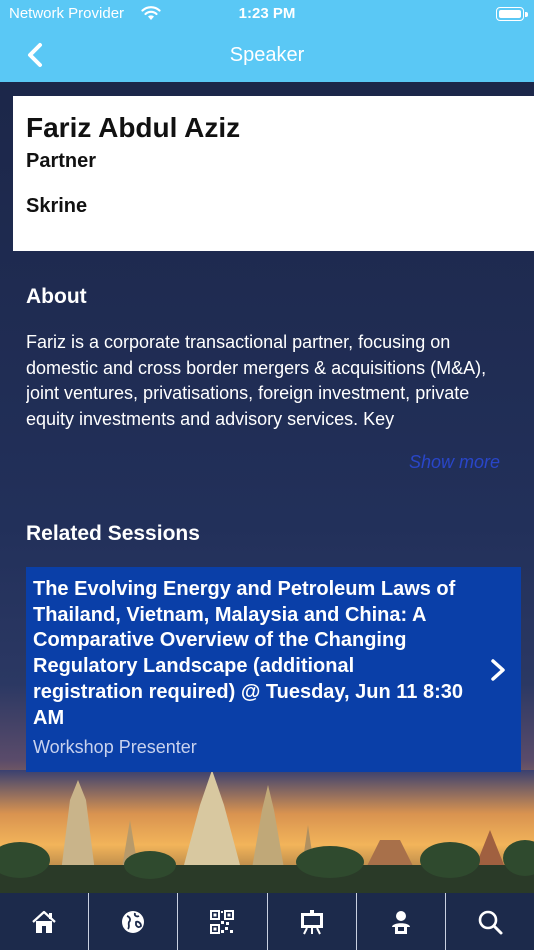 The image size is (534, 950). I want to click on speaker-organization: Skrine, so click(57, 206).